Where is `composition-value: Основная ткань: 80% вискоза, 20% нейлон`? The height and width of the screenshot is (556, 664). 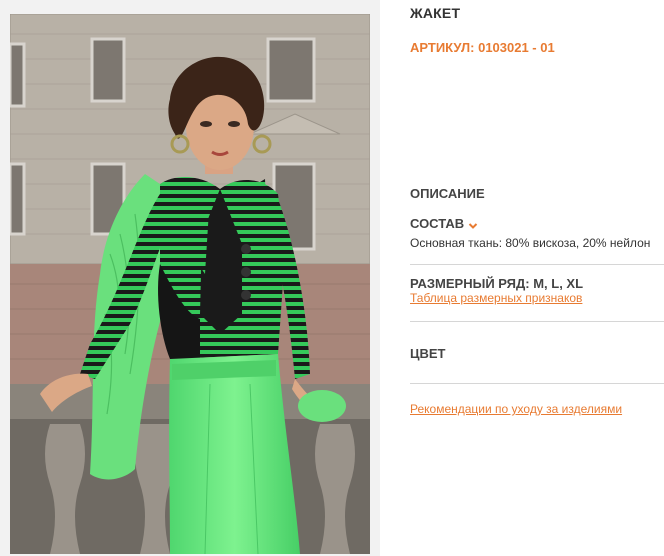 composition-value: Основная ткань: 80% вискоза, 20% нейлон is located at coordinates (530, 243).